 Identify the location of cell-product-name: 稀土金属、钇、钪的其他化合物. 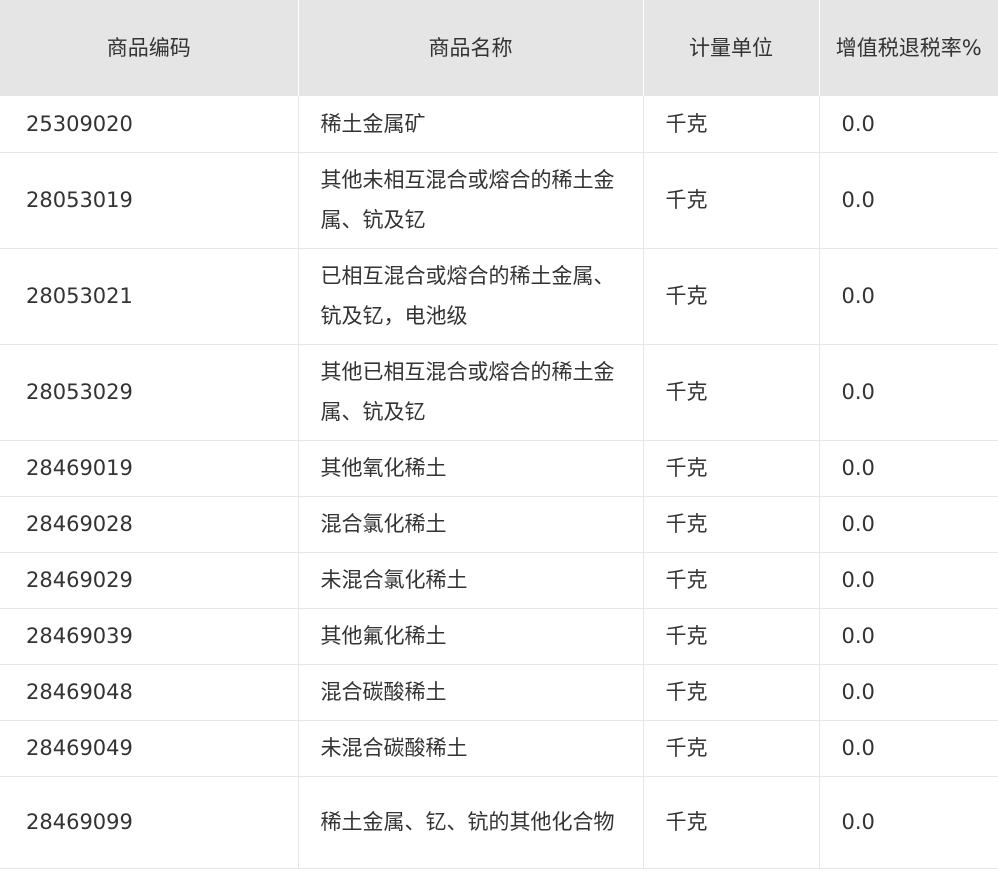
(471, 822).